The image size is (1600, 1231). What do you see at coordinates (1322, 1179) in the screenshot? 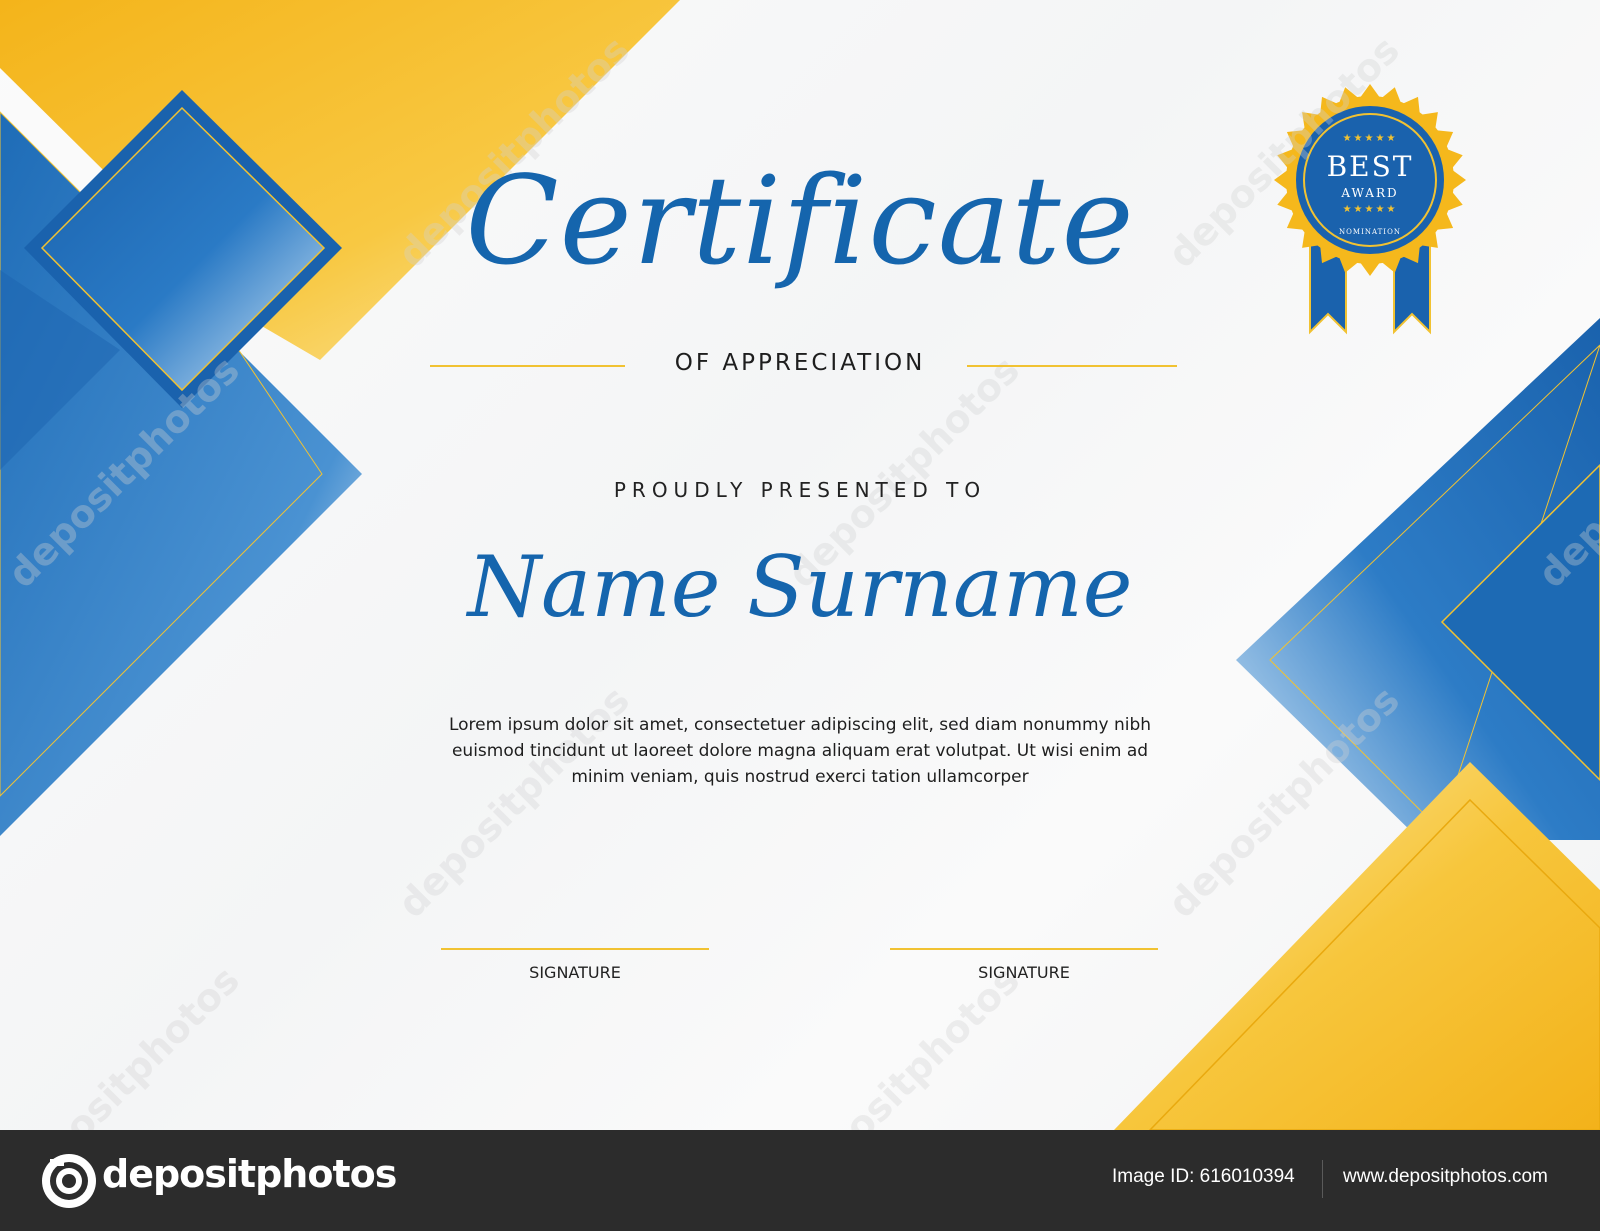
I see `footer-divider` at bounding box center [1322, 1179].